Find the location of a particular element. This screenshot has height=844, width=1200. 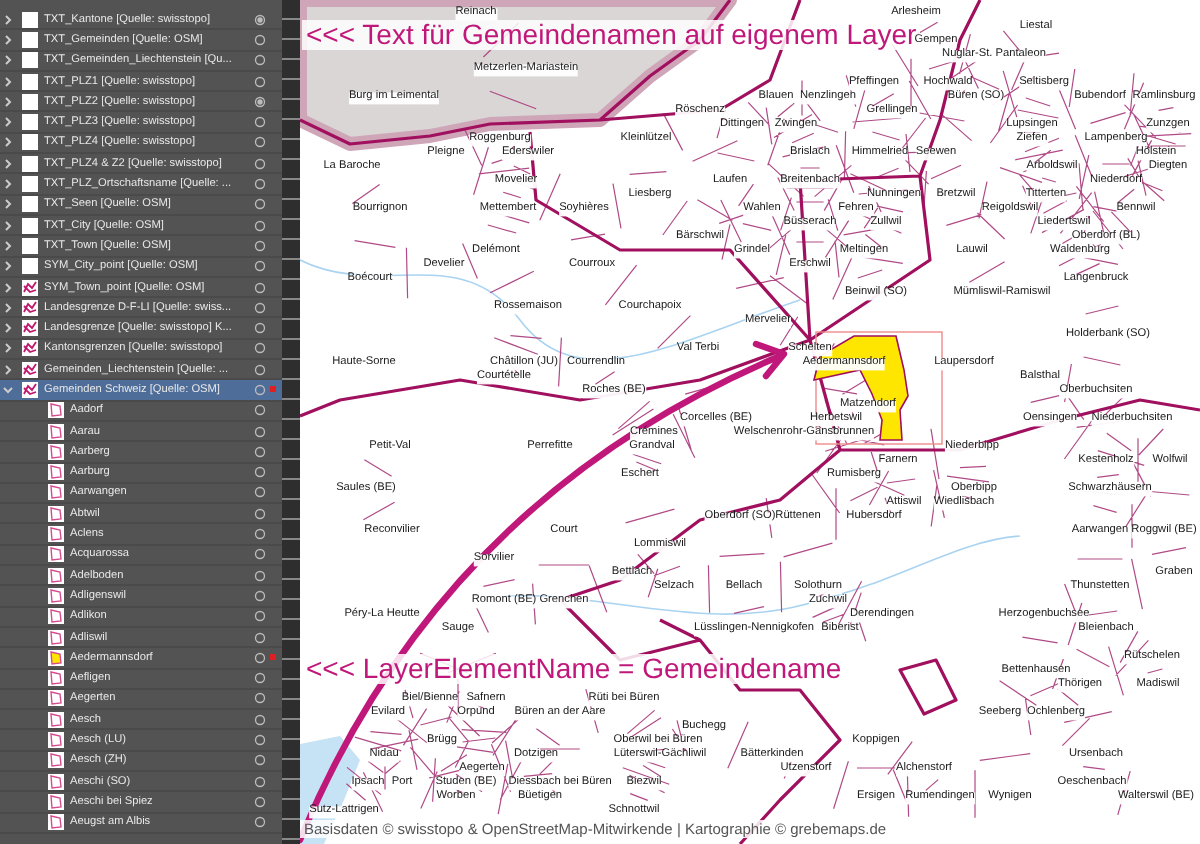

annotation-text: <<< LayerElementName = Gemeindename is located at coordinates (574, 669).